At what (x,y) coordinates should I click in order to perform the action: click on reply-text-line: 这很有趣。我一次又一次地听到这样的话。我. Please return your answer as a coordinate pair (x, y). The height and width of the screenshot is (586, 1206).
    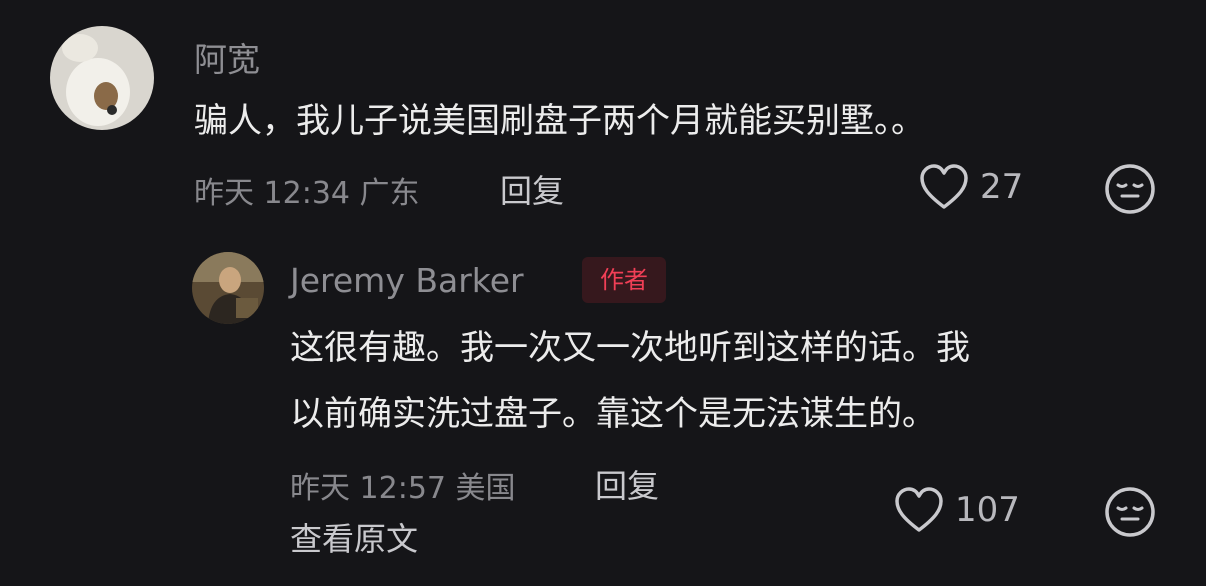
    Looking at the image, I should click on (630, 348).